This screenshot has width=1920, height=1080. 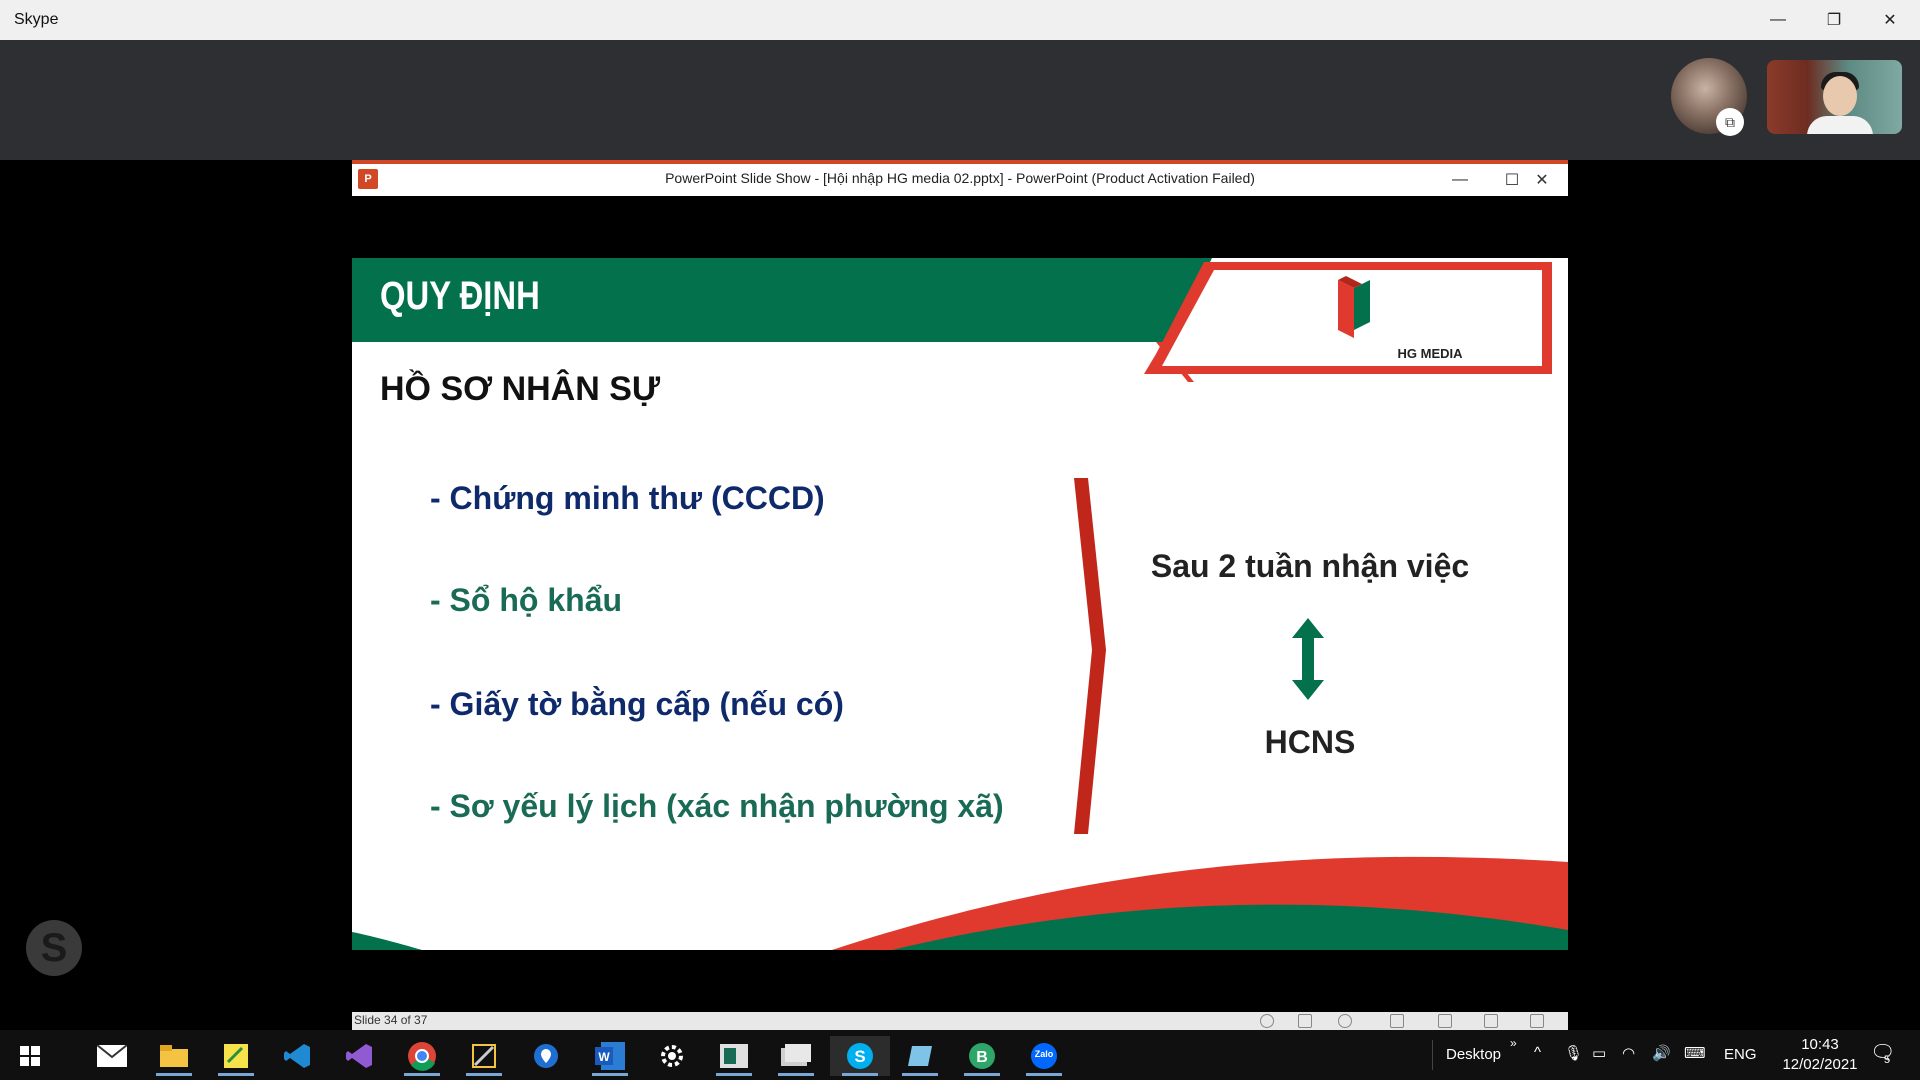 What do you see at coordinates (627, 498) in the screenshot?
I see `list-item: - Chứng minh thư (CCCD)` at bounding box center [627, 498].